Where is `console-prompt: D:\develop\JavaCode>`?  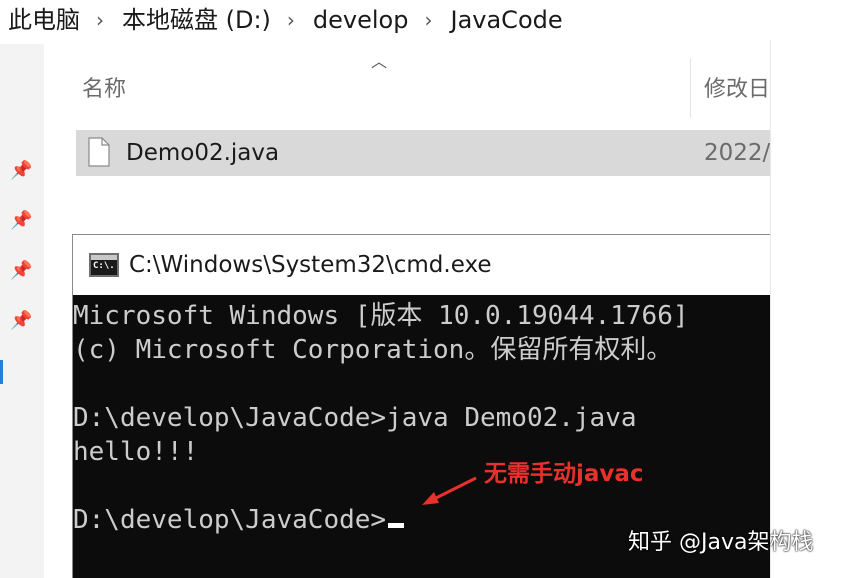
console-prompt: D:\develop\JavaCode> is located at coordinates (230, 520).